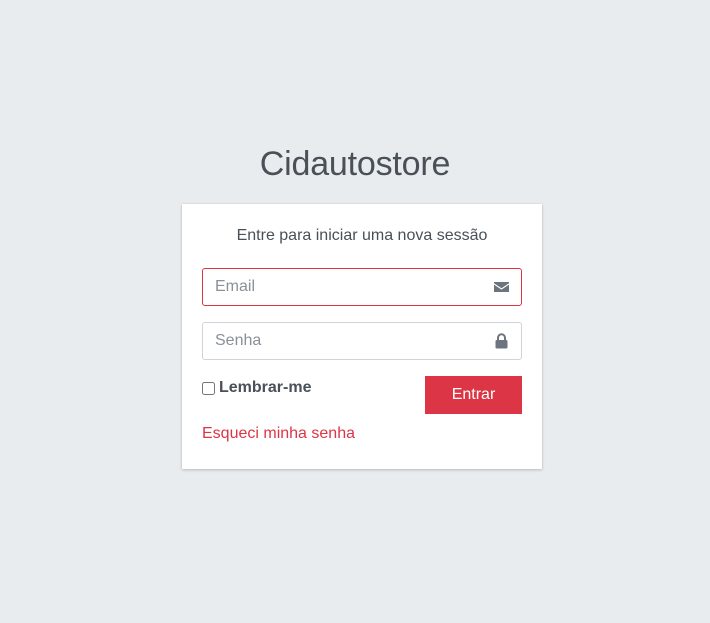 The height and width of the screenshot is (623, 710). I want to click on logo-light-text: store, so click(413, 164).